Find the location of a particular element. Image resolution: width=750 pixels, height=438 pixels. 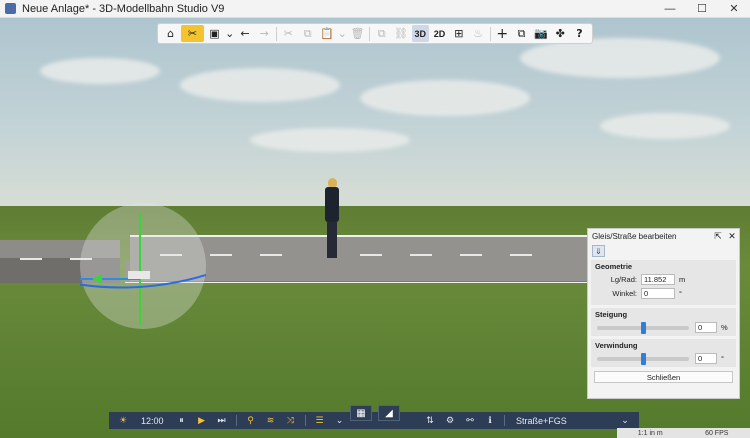

camera-icon: 📷 is located at coordinates (540, 33).